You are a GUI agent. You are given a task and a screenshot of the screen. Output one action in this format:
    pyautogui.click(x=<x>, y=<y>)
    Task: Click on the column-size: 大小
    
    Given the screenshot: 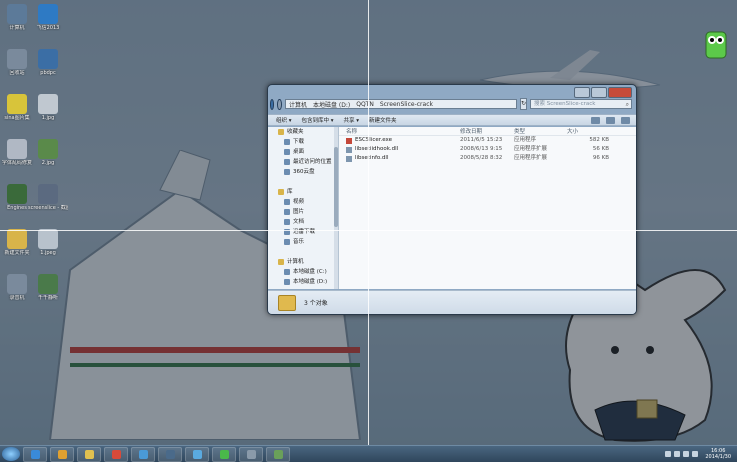 What is the action you would take?
    pyautogui.click(x=572, y=131)
    